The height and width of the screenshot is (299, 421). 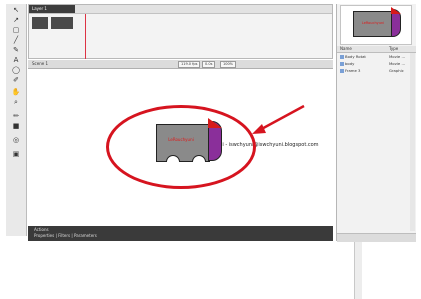 I want to click on timeline-panel: Layer 1, so click(x=180, y=31).